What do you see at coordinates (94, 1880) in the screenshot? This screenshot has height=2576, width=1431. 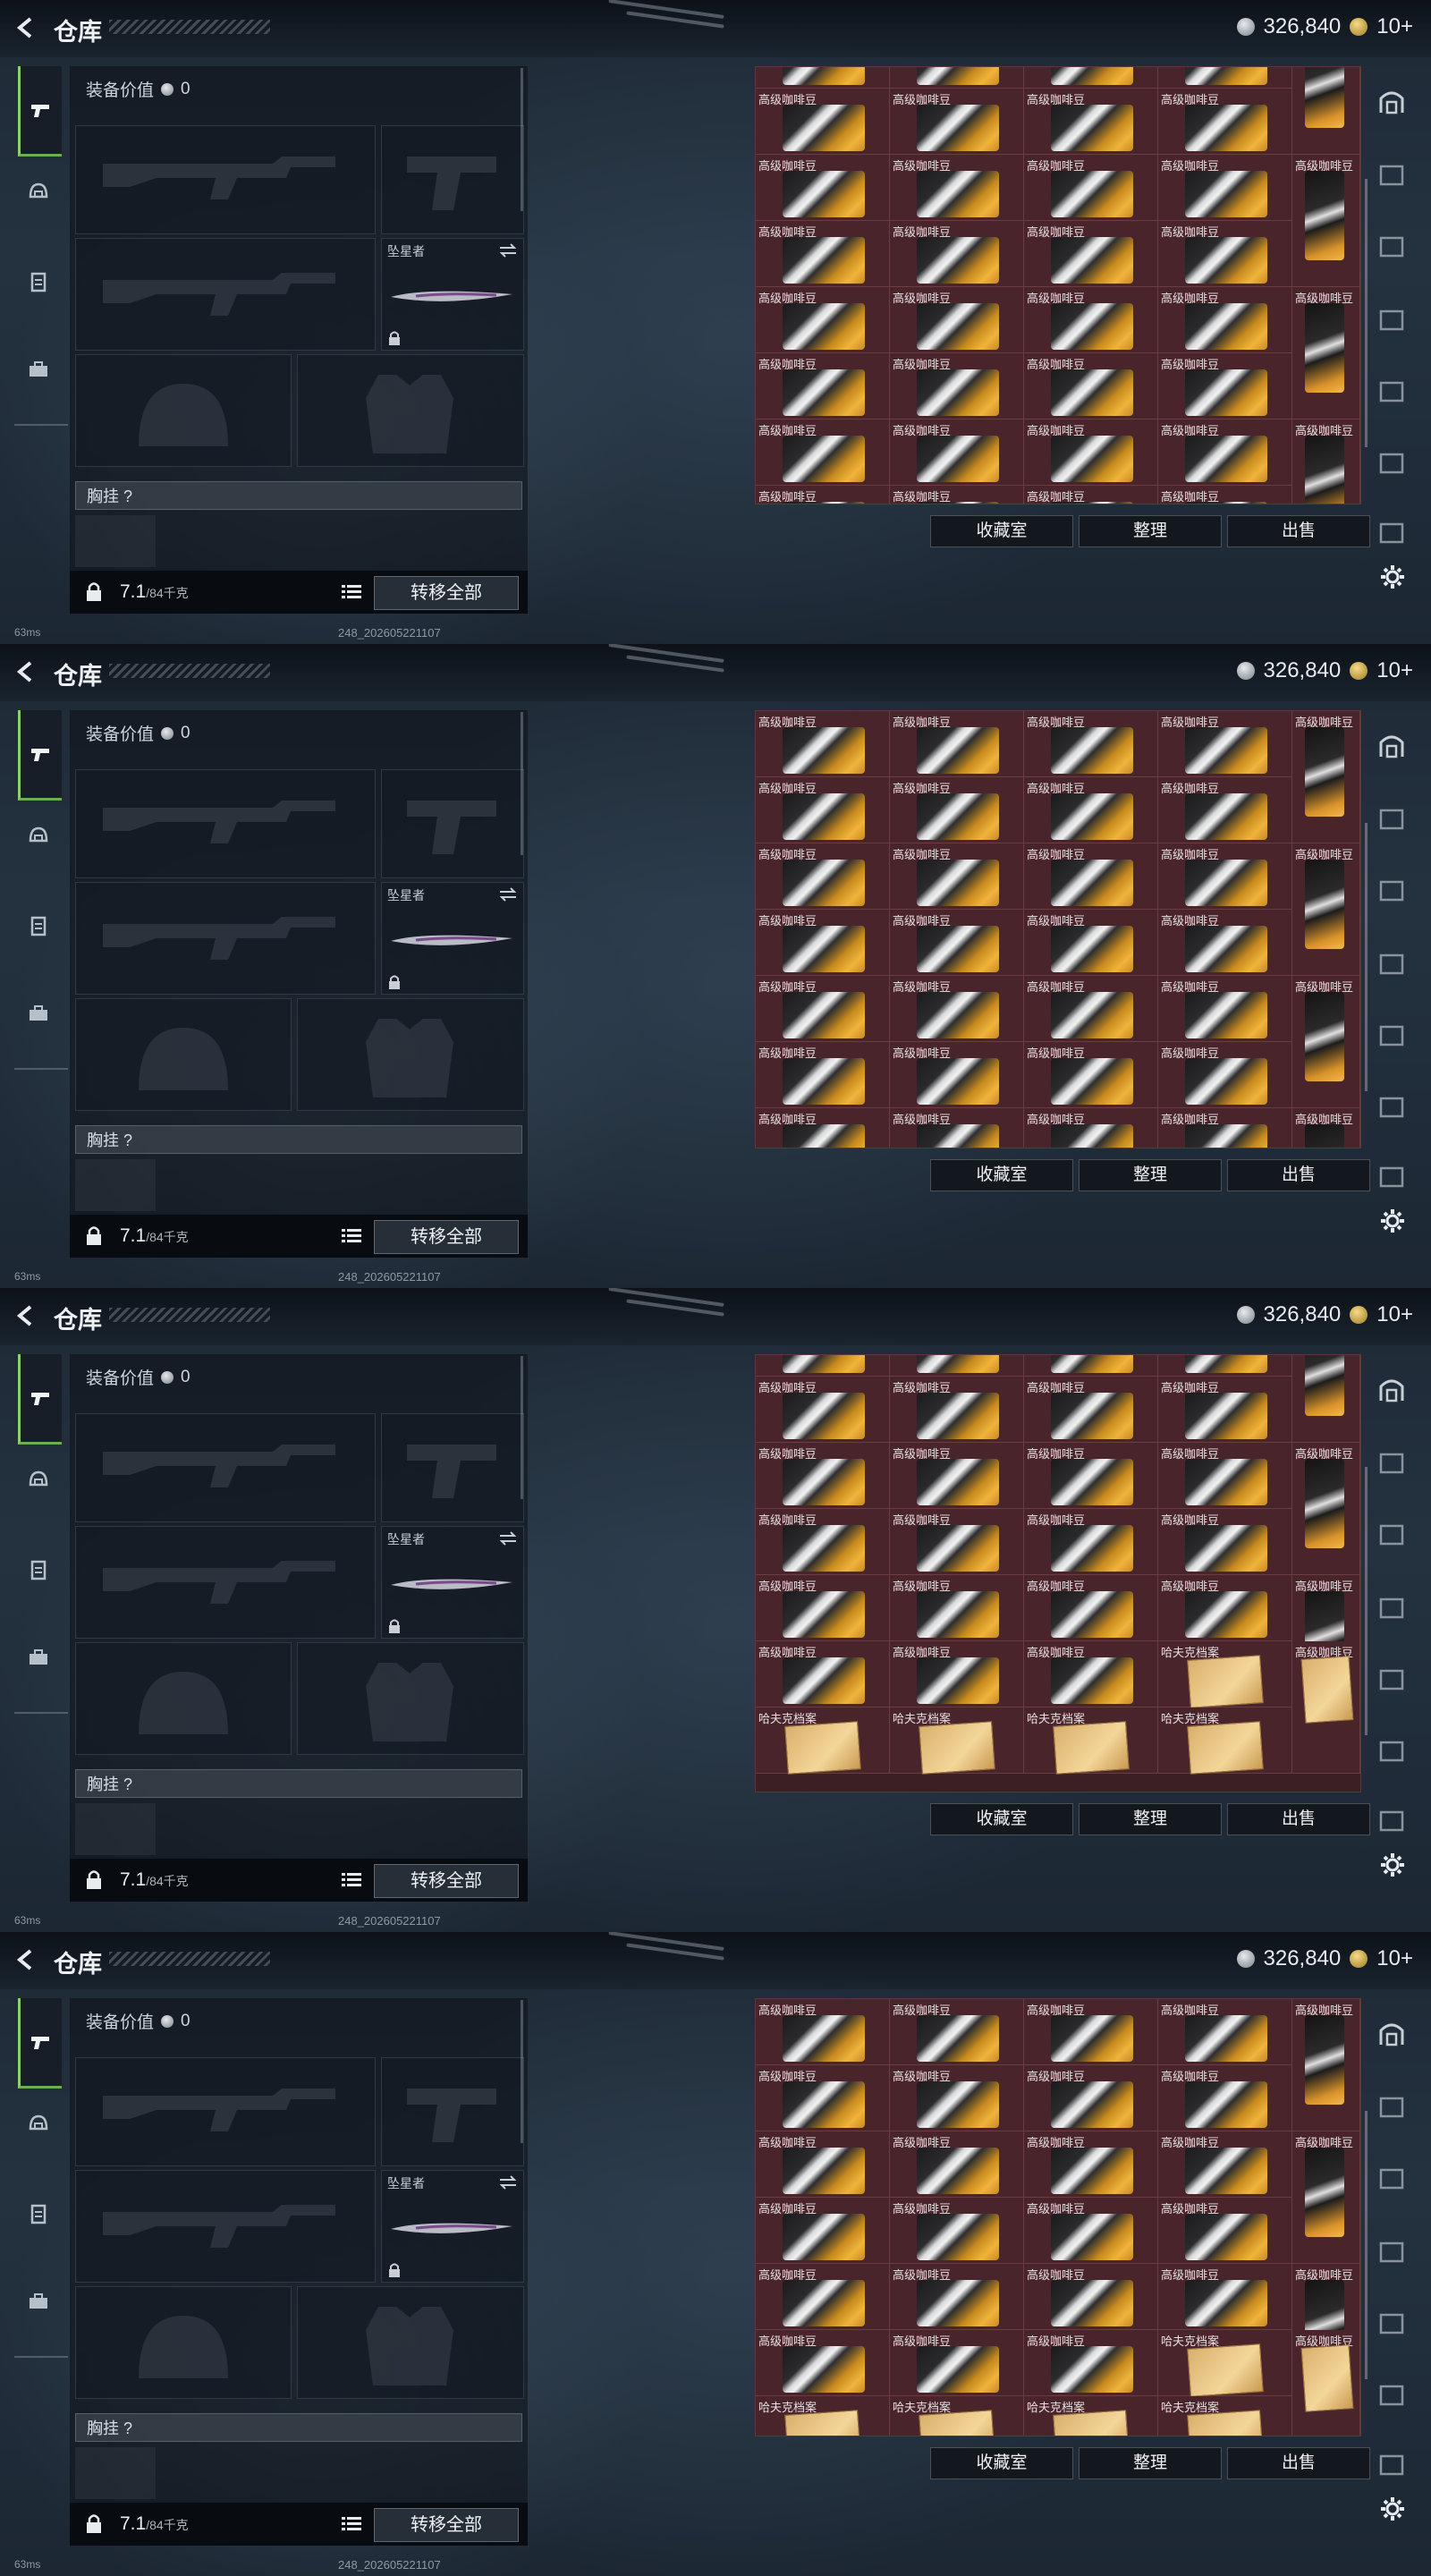 I see `lock-icon` at bounding box center [94, 1880].